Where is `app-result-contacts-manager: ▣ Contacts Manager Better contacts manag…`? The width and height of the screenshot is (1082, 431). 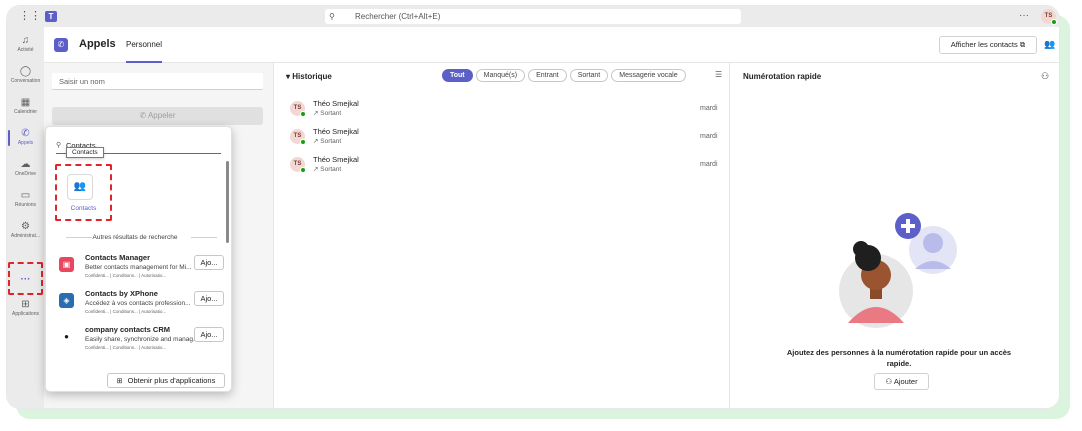
app-result-contacts-manager: ▣ Contacts Manager Better contacts manag… is located at coordinates (140, 270).